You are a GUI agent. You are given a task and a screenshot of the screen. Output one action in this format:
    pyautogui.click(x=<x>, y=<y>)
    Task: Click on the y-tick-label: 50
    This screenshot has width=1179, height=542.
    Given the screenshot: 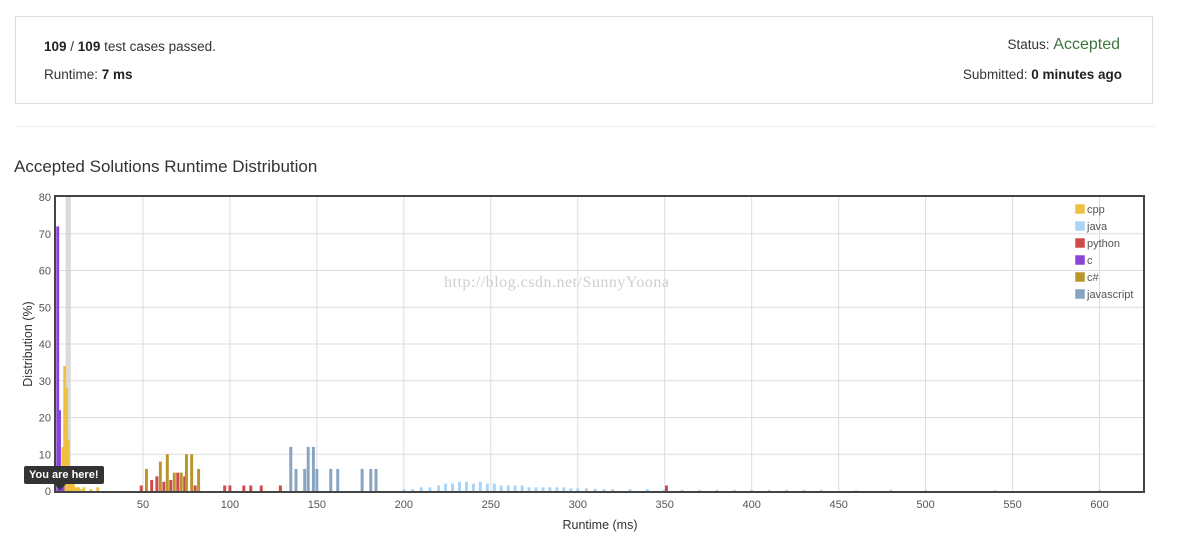 What is the action you would take?
    pyautogui.click(x=45, y=308)
    